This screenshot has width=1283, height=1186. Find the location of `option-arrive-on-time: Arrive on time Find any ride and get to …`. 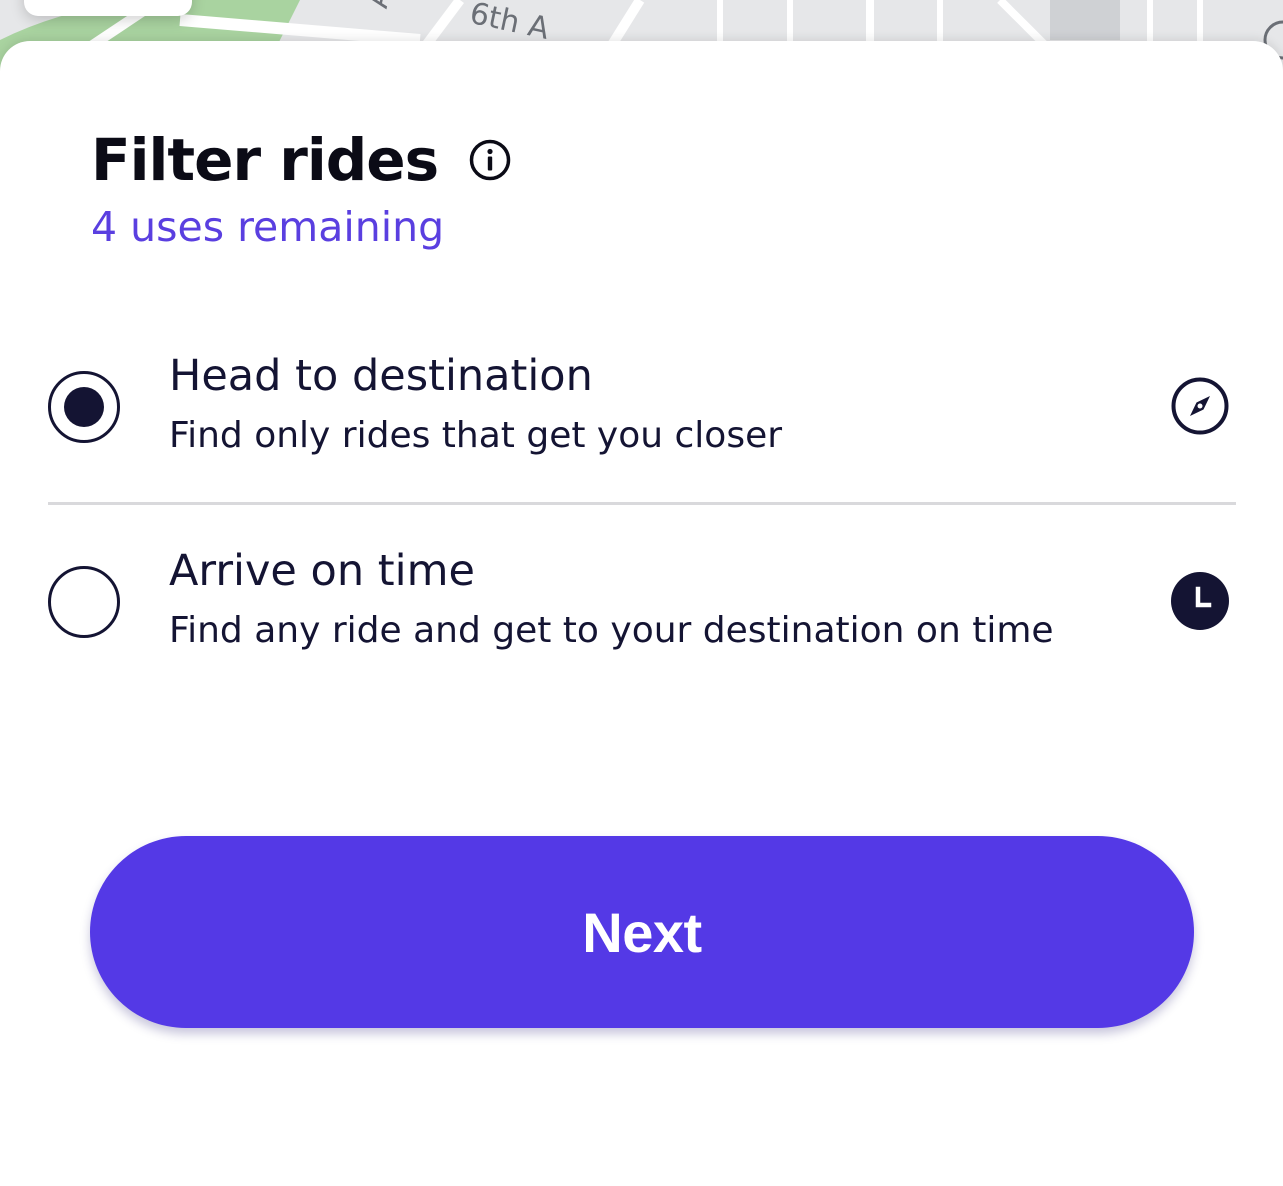

option-arrive-on-time: Arrive on time Find any ride and get to … is located at coordinates (642, 601).